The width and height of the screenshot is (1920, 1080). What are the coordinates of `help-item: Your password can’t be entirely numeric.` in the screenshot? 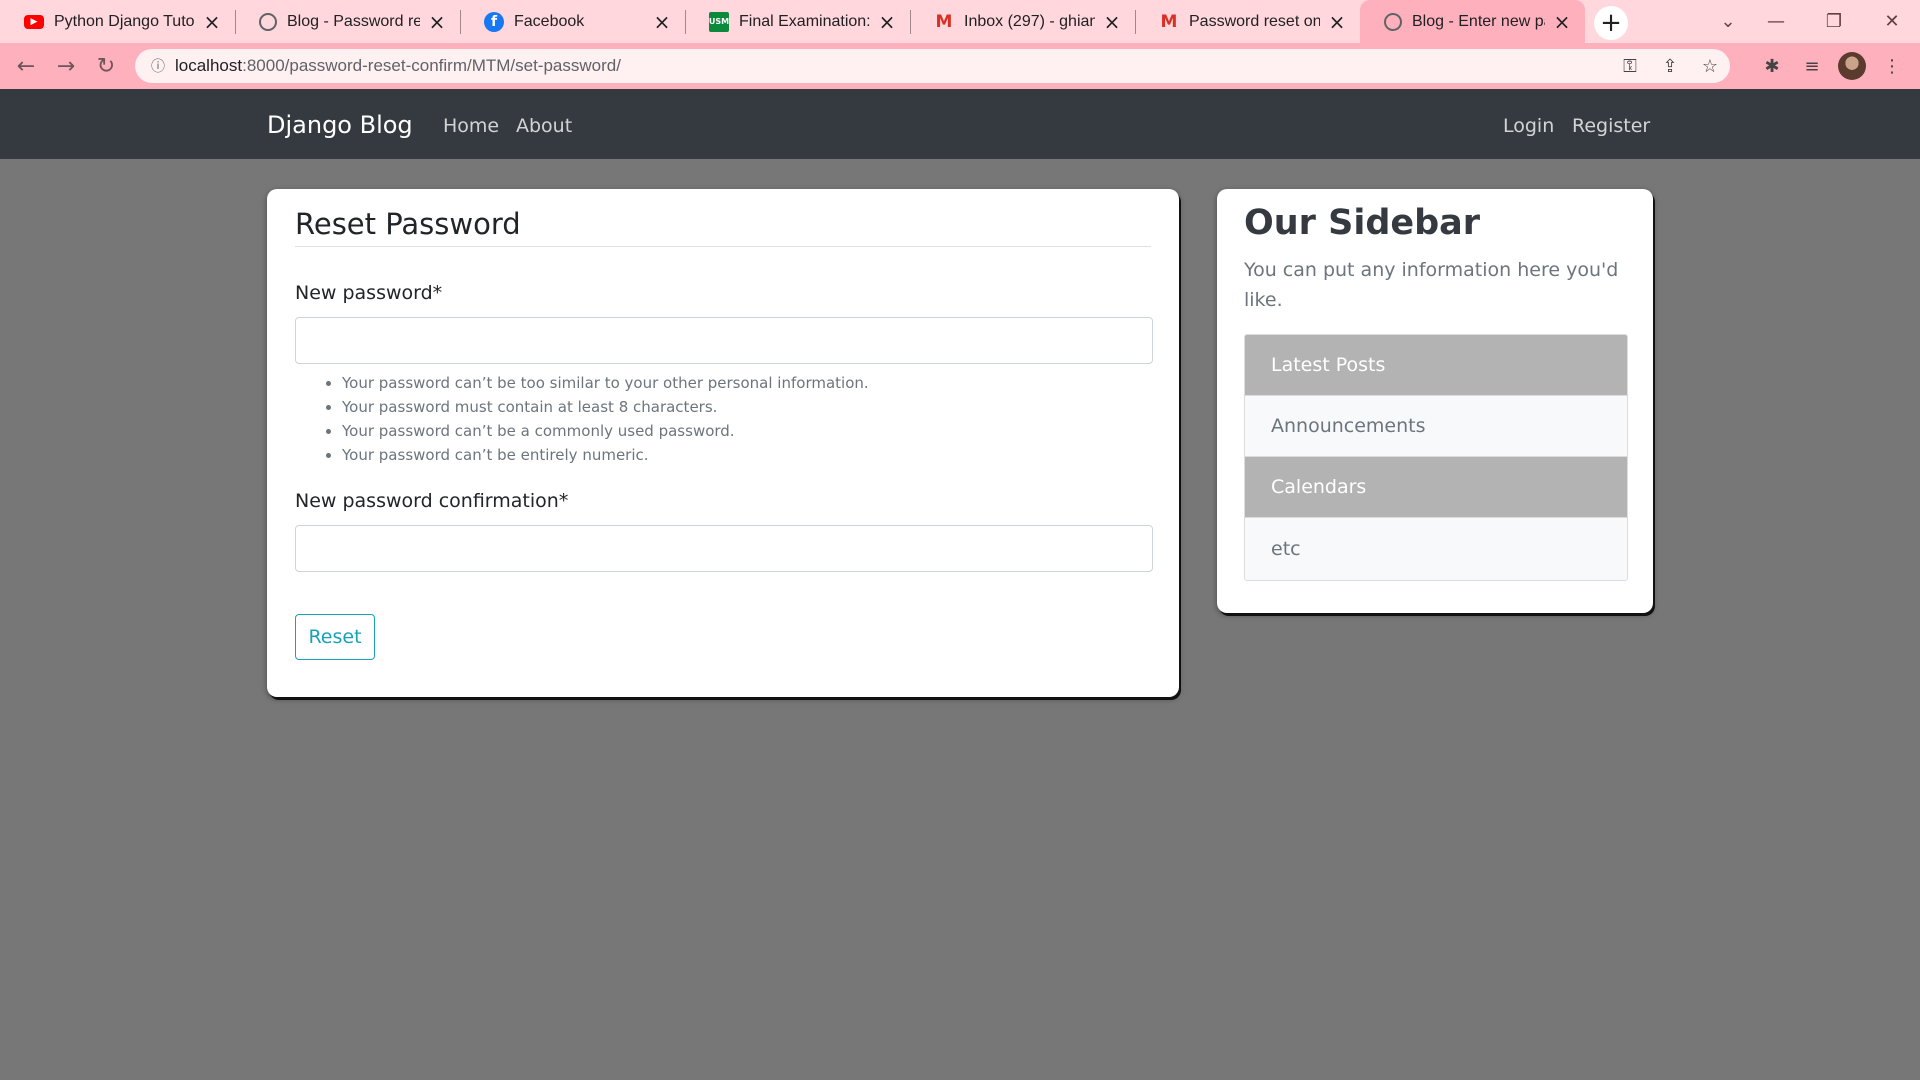 It's located at (605, 455).